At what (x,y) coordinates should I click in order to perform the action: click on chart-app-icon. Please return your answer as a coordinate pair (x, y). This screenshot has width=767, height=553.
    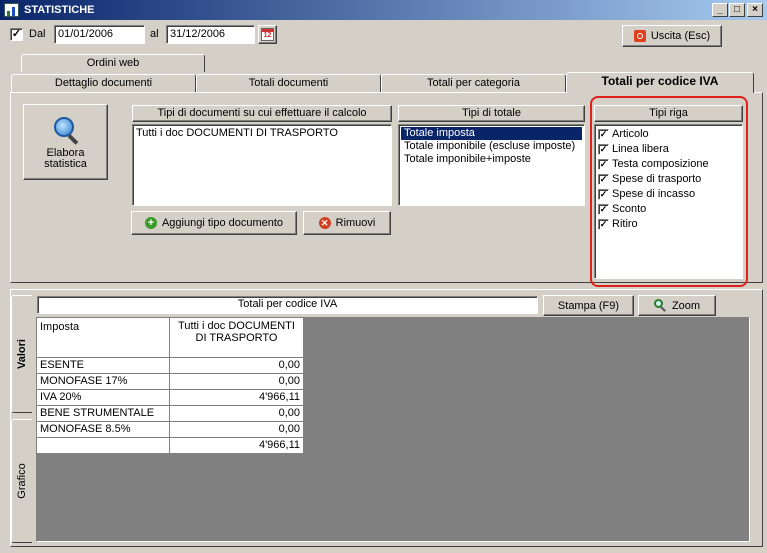
    Looking at the image, I should click on (11, 10).